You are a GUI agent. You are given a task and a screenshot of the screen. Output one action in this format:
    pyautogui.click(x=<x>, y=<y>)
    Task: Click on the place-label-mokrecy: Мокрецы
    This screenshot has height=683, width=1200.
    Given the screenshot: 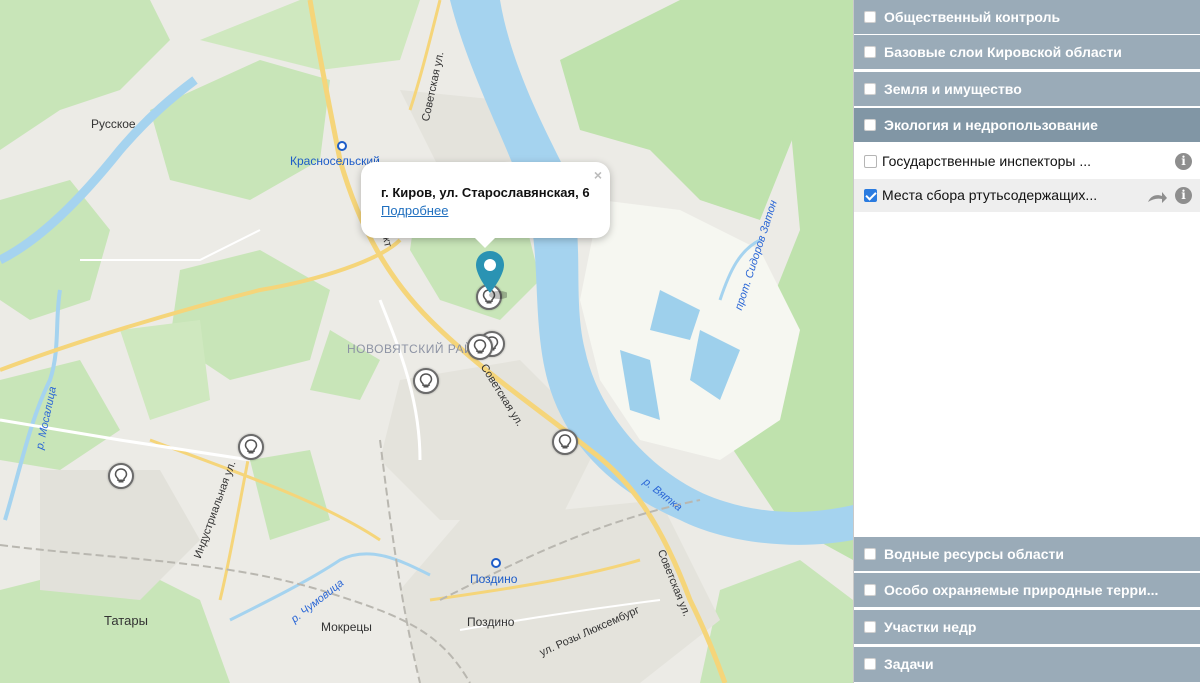 What is the action you would take?
    pyautogui.click(x=346, y=627)
    